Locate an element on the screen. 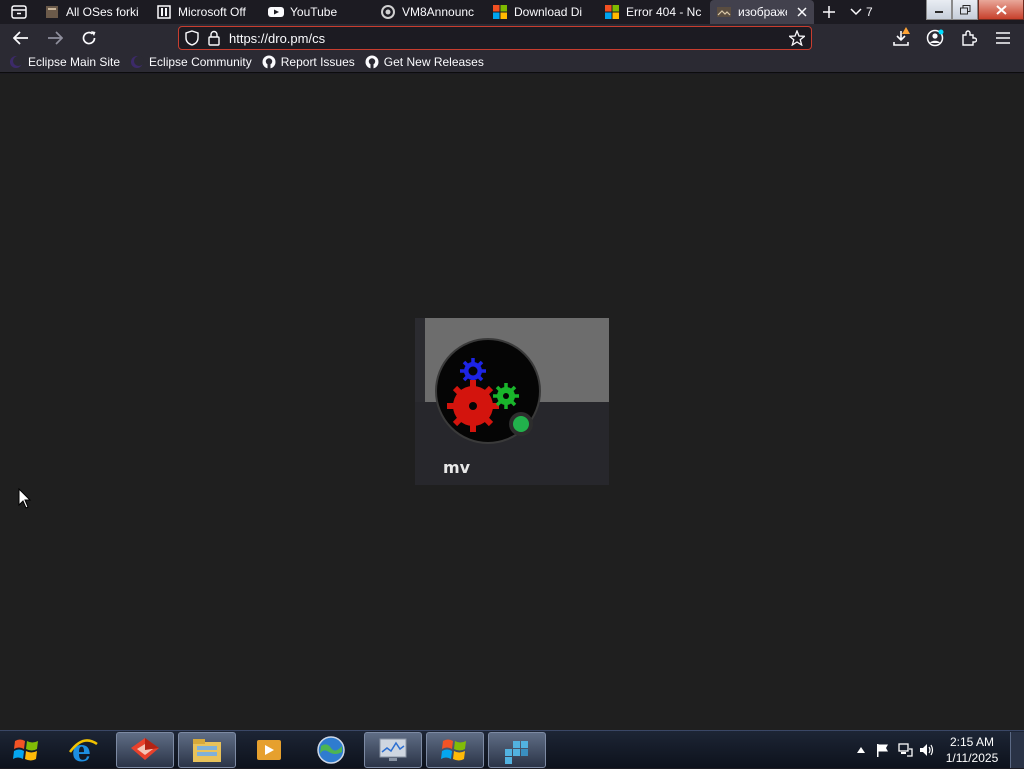 Image resolution: width=1024 pixels, height=769 pixels. windows-start-orb-icon is located at coordinates (25, 749).